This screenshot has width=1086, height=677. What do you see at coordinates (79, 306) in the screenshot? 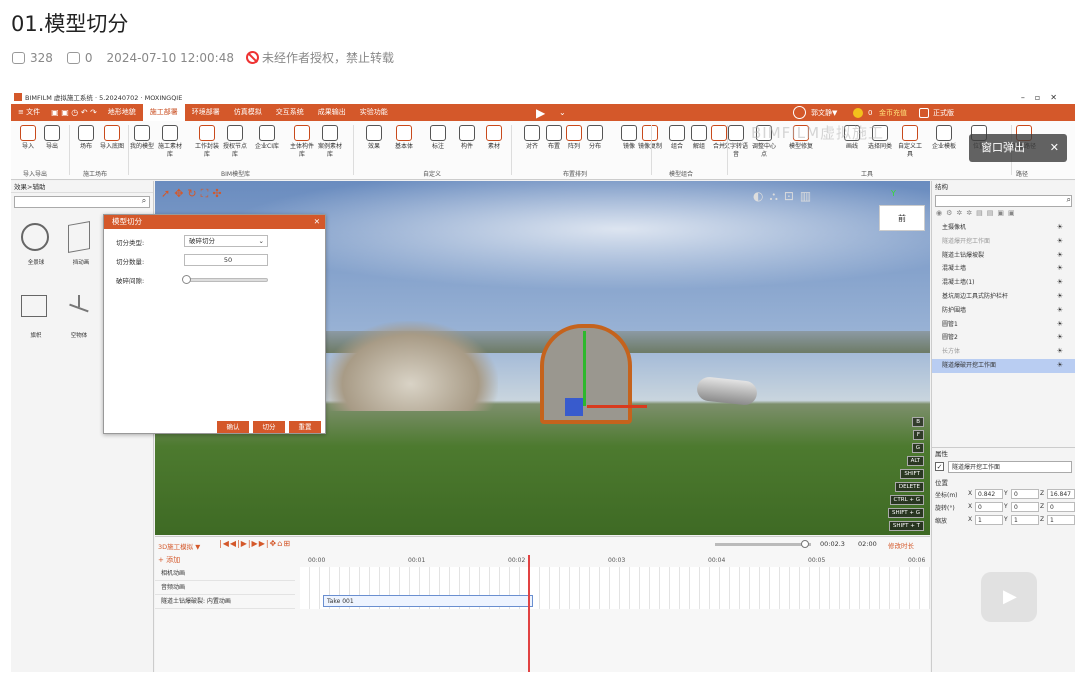
I see `empty-object-icon` at bounding box center [79, 306].